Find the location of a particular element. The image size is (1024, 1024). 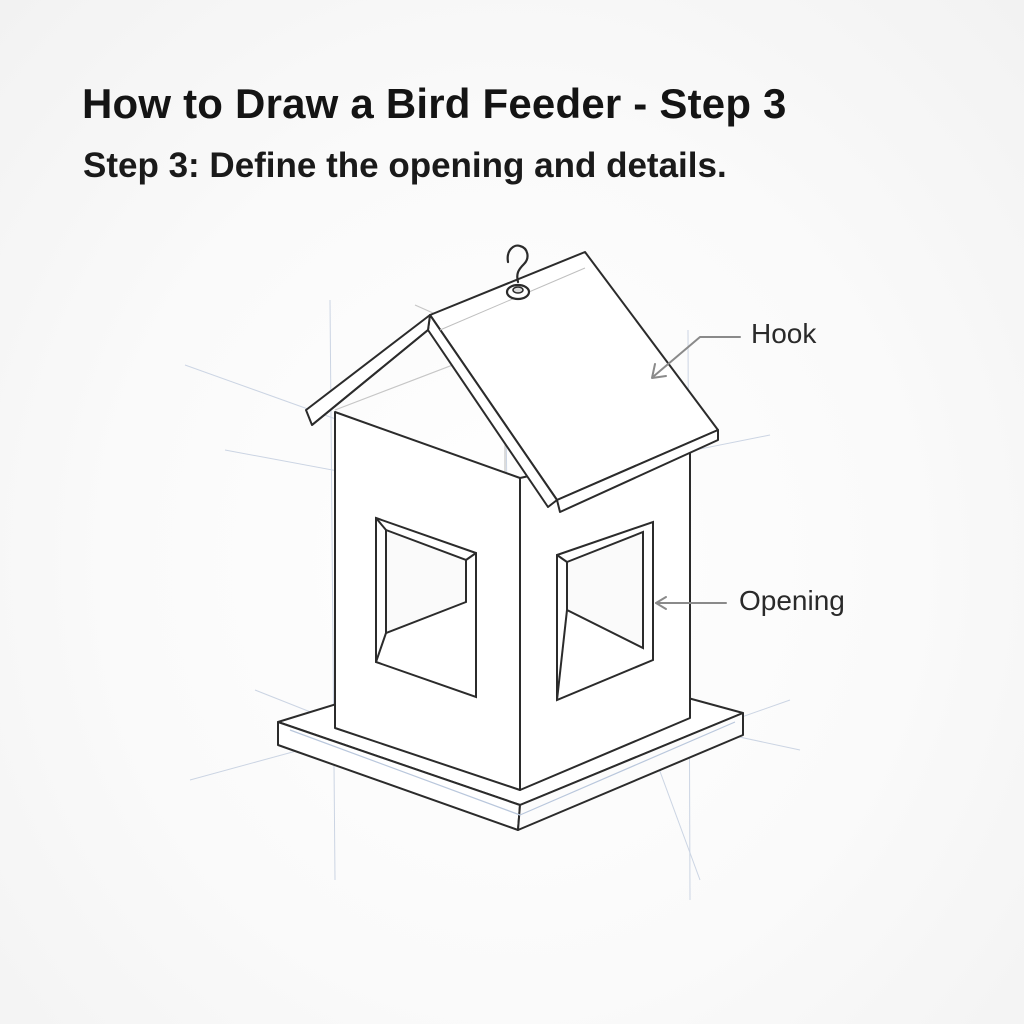

hook-label: Hook is located at coordinates (784, 333).